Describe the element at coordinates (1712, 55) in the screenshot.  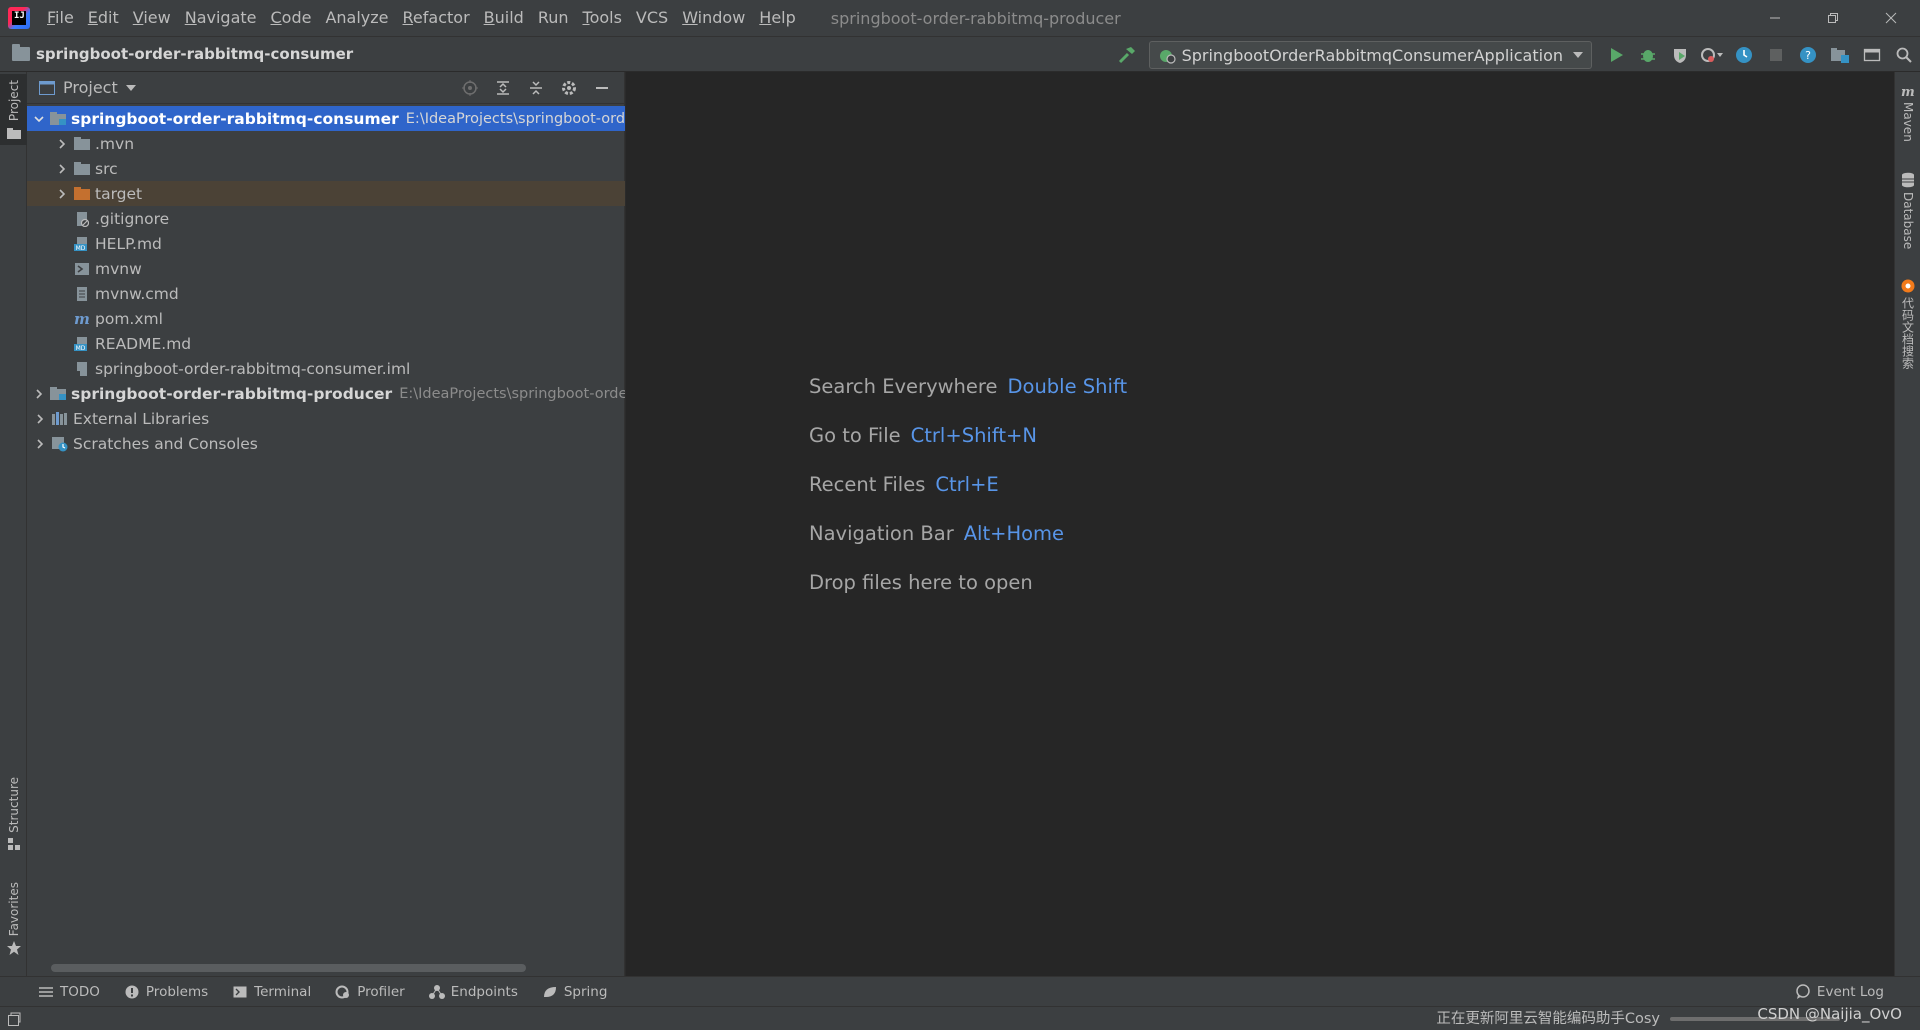
I see `profile-button` at that location.